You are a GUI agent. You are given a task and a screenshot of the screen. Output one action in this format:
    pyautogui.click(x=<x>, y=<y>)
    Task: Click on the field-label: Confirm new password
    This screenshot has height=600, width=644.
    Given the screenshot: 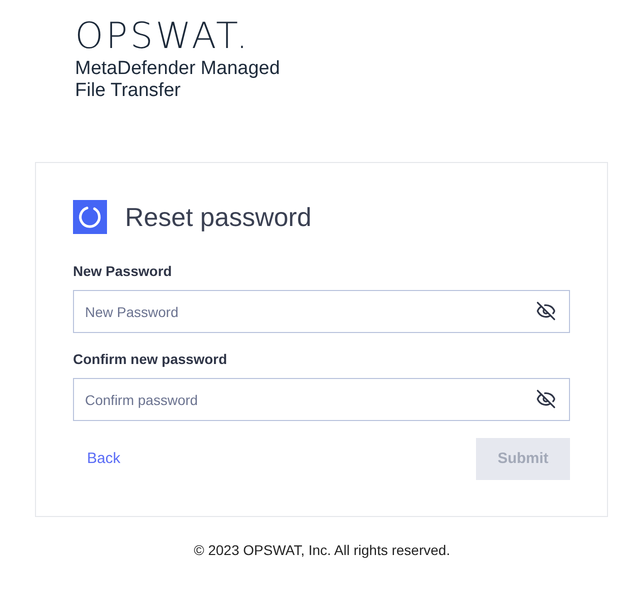 What is the action you would take?
    pyautogui.click(x=150, y=359)
    